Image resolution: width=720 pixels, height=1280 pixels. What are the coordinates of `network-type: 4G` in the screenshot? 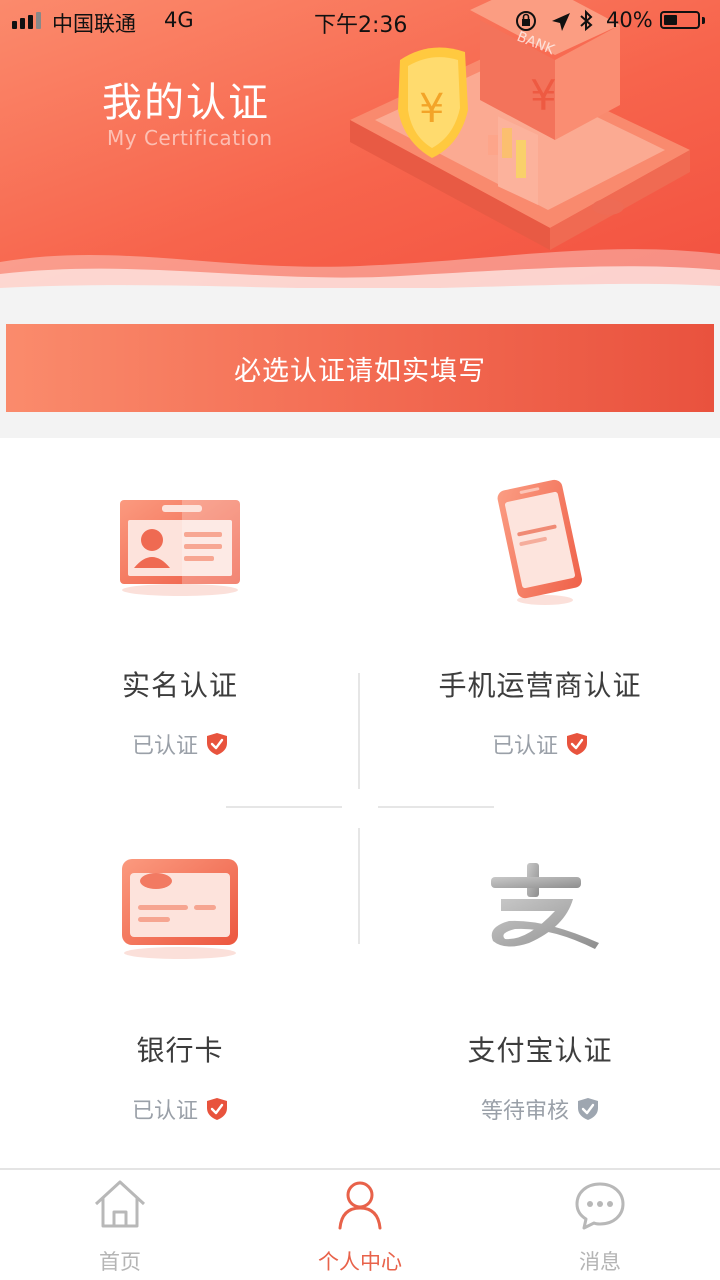 It's located at (179, 20).